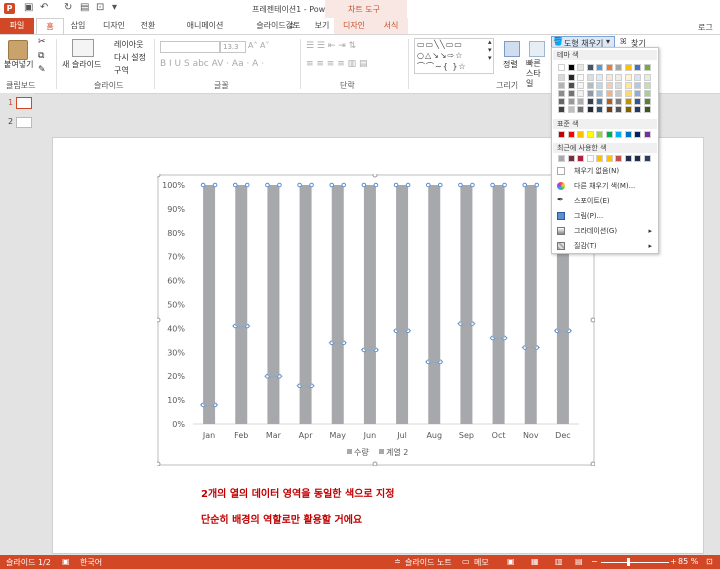  What do you see at coordinates (17, 26) in the screenshot?
I see `tab-file: 파일` at bounding box center [17, 26].